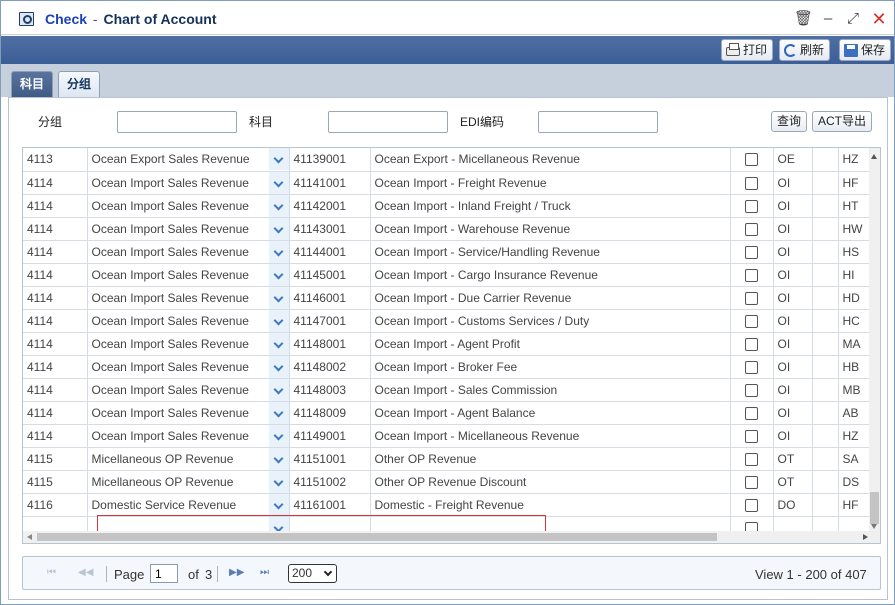  I want to click on account-code-cell: 41151002, so click(330, 482).